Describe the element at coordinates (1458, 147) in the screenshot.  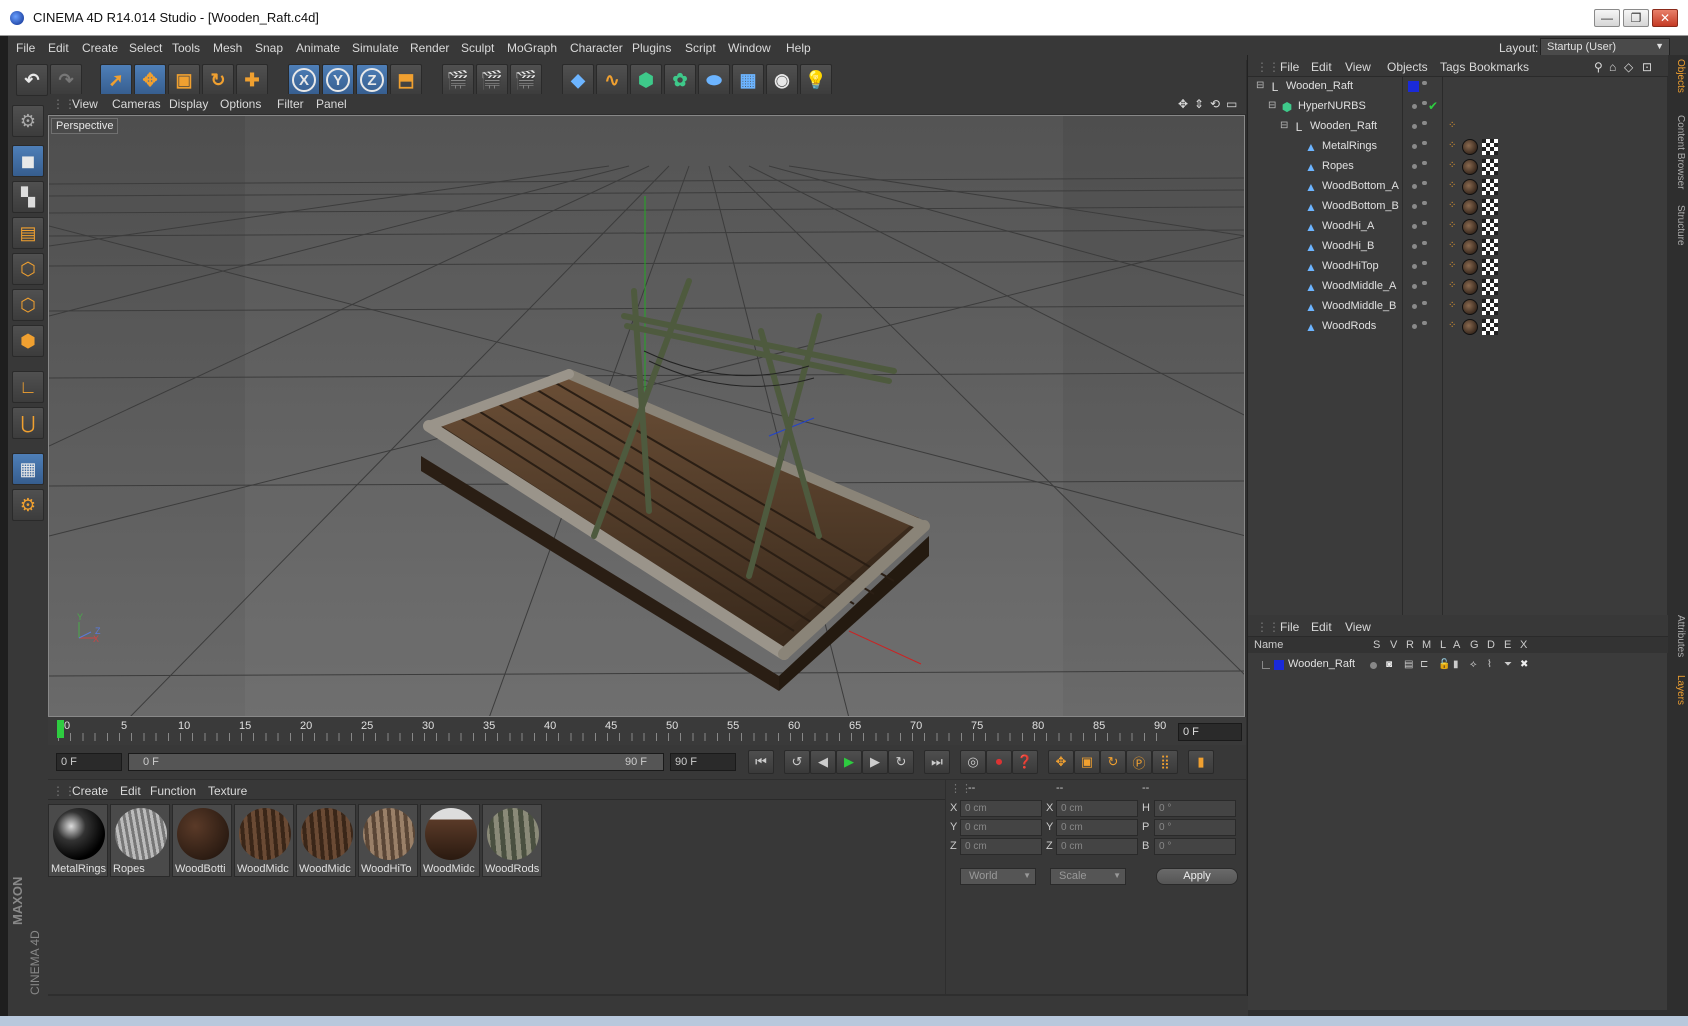
I see `object-row: ▲ MetalRings ⁘` at that location.